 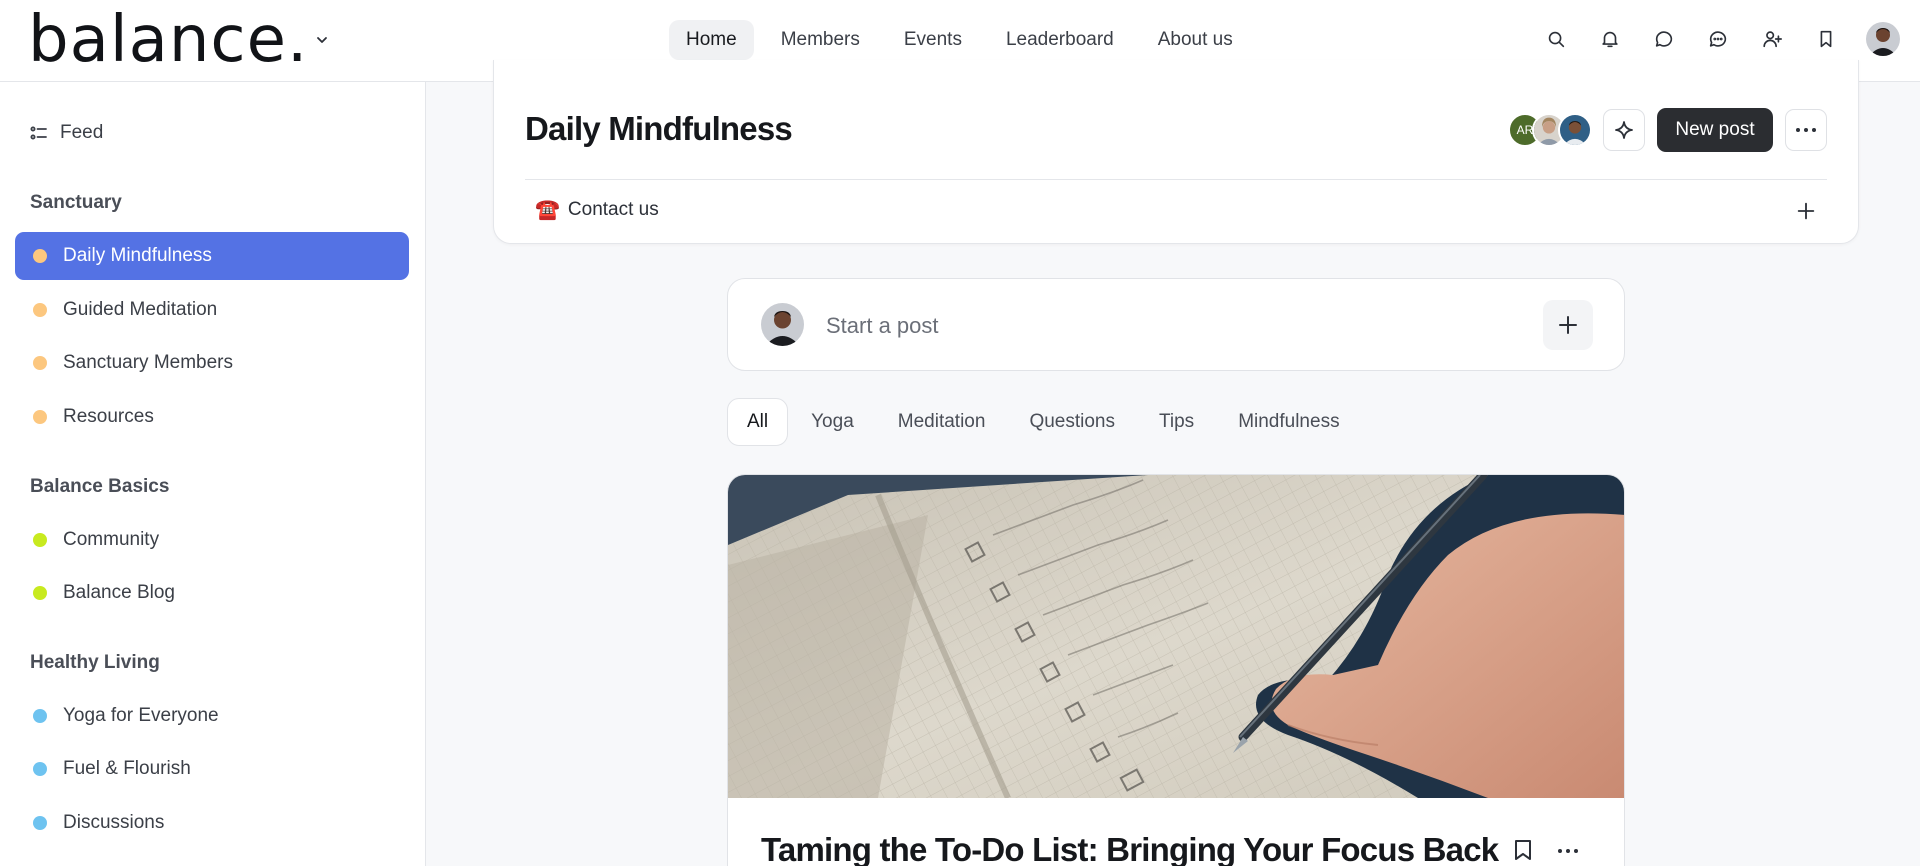 What do you see at coordinates (1550, 130) in the screenshot?
I see `member-avatars: AR` at bounding box center [1550, 130].